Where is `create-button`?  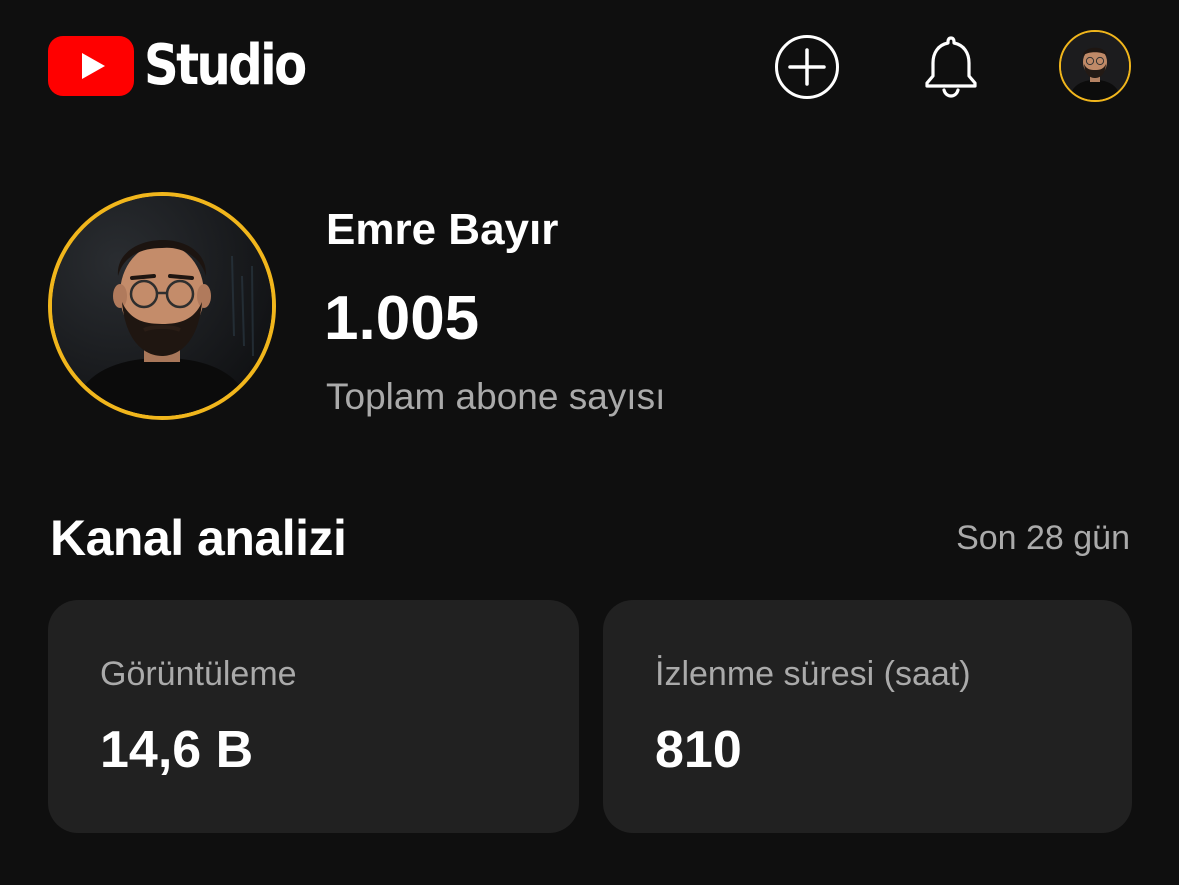
create-button is located at coordinates (807, 67).